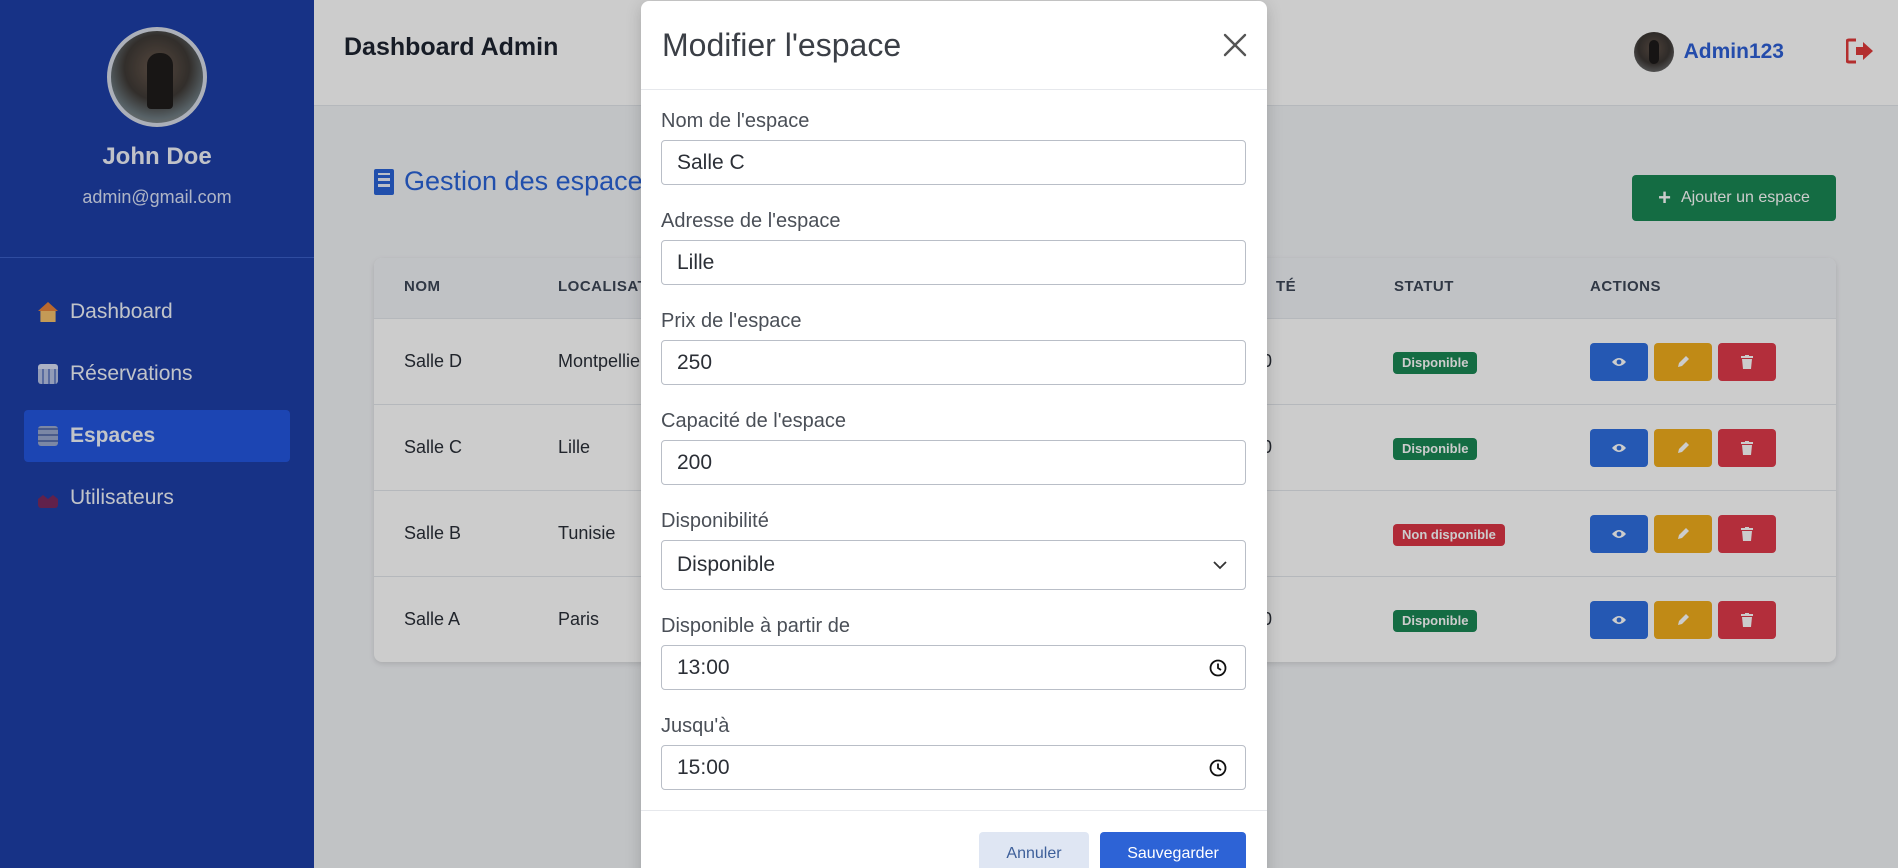 This screenshot has width=1898, height=868. Describe the element at coordinates (754, 421) in the screenshot. I see `field-label: Capacité de l'espace` at that location.